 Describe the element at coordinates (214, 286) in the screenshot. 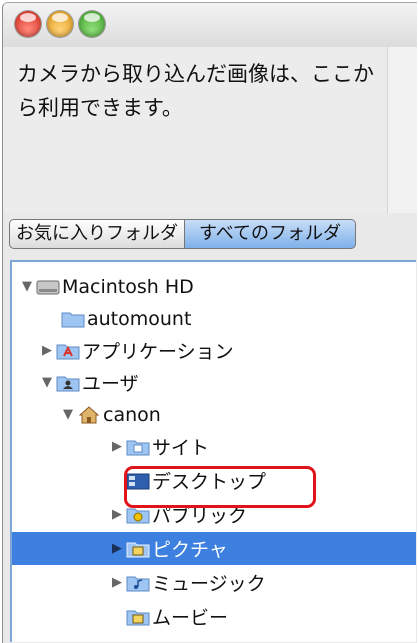

I see `tree-item-macintosh-hd: ▼ Macintosh HD` at that location.